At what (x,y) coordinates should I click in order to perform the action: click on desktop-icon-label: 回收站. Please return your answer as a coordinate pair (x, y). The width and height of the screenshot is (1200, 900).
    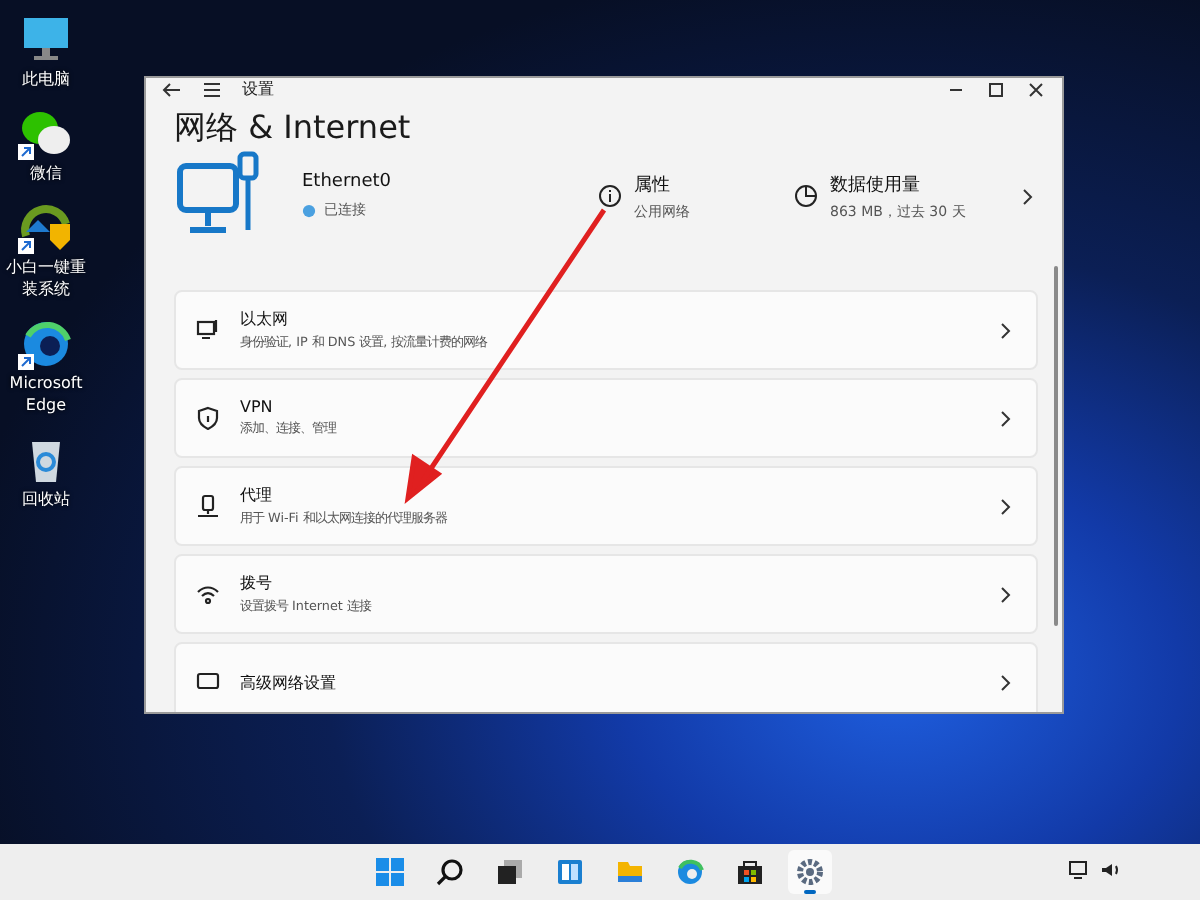
    Looking at the image, I should click on (46, 499).